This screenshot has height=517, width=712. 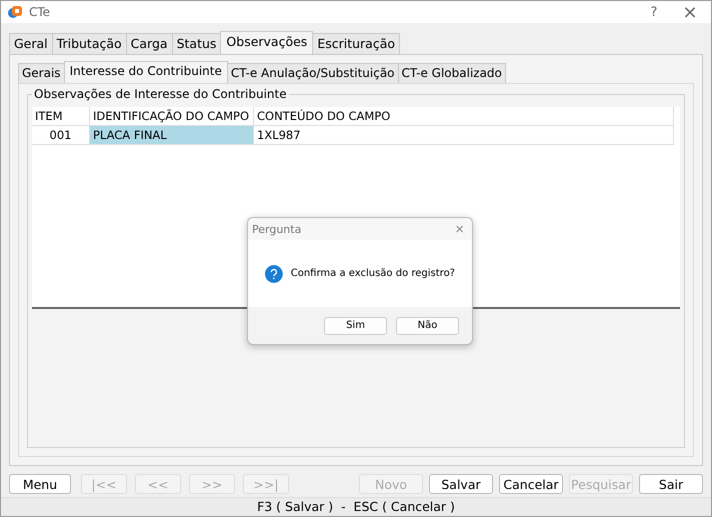 What do you see at coordinates (654, 12) in the screenshot?
I see `help-button: ?` at bounding box center [654, 12].